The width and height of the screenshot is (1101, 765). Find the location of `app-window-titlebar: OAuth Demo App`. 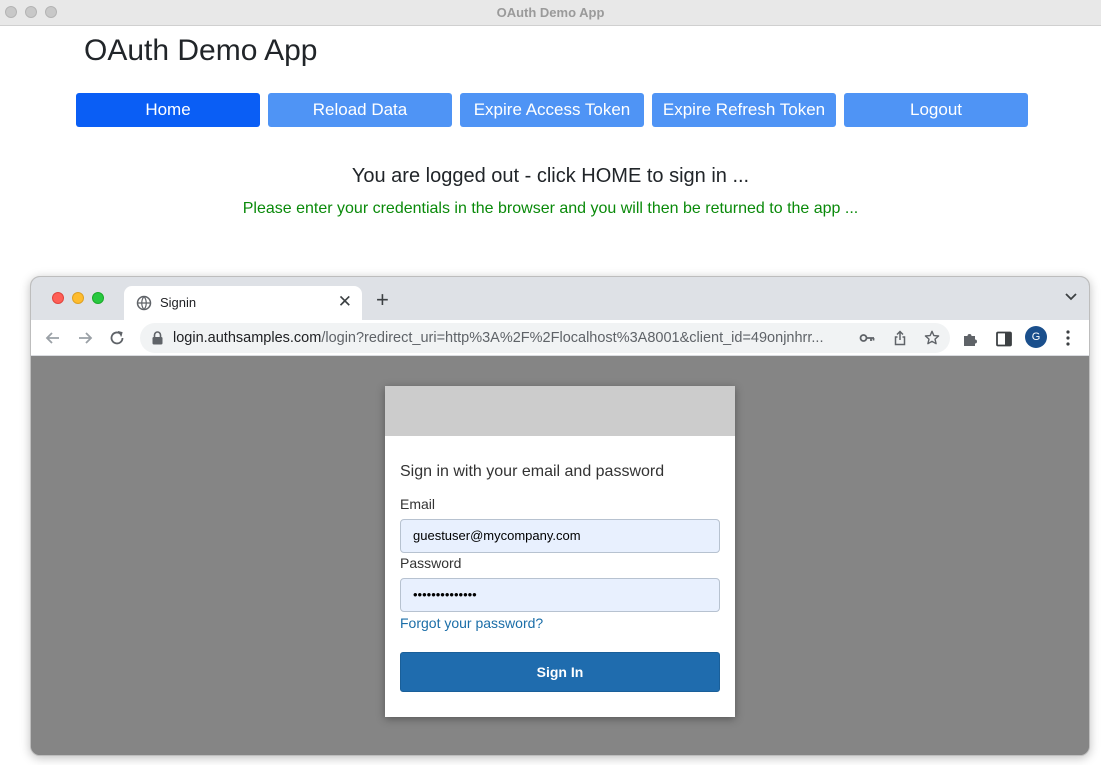

app-window-titlebar: OAuth Demo App is located at coordinates (550, 13).